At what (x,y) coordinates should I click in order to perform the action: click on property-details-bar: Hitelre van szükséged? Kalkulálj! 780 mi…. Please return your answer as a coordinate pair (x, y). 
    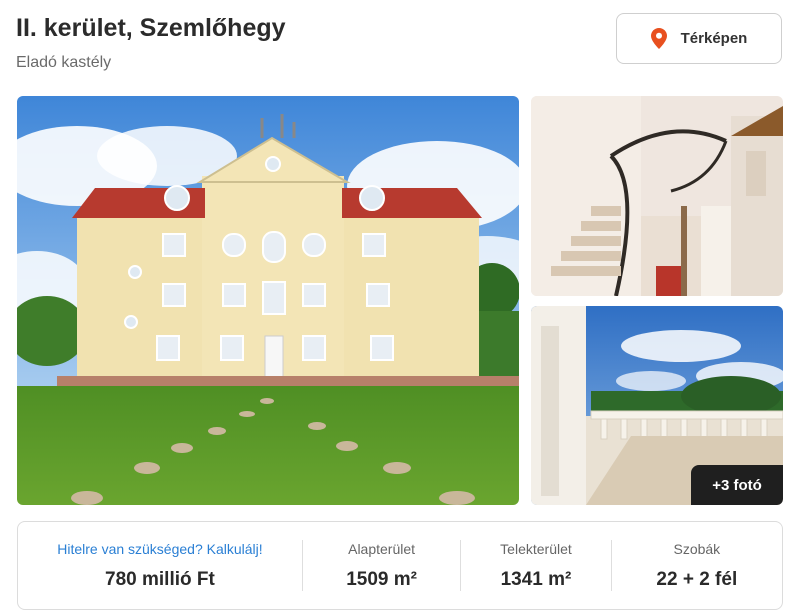
    Looking at the image, I should click on (400, 565).